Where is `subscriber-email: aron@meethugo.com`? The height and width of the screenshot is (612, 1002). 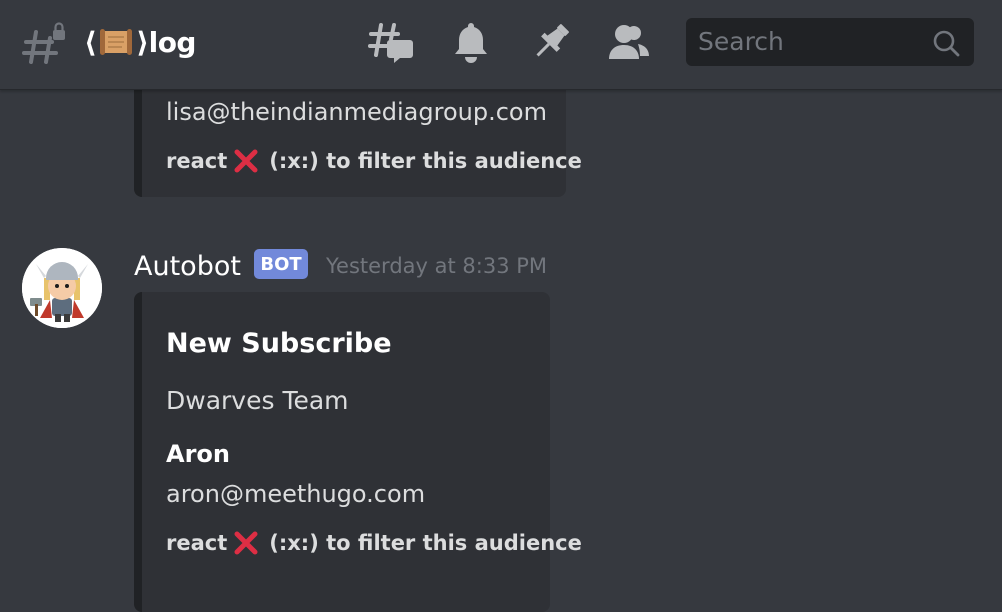 subscriber-email: aron@meethugo.com is located at coordinates (296, 494).